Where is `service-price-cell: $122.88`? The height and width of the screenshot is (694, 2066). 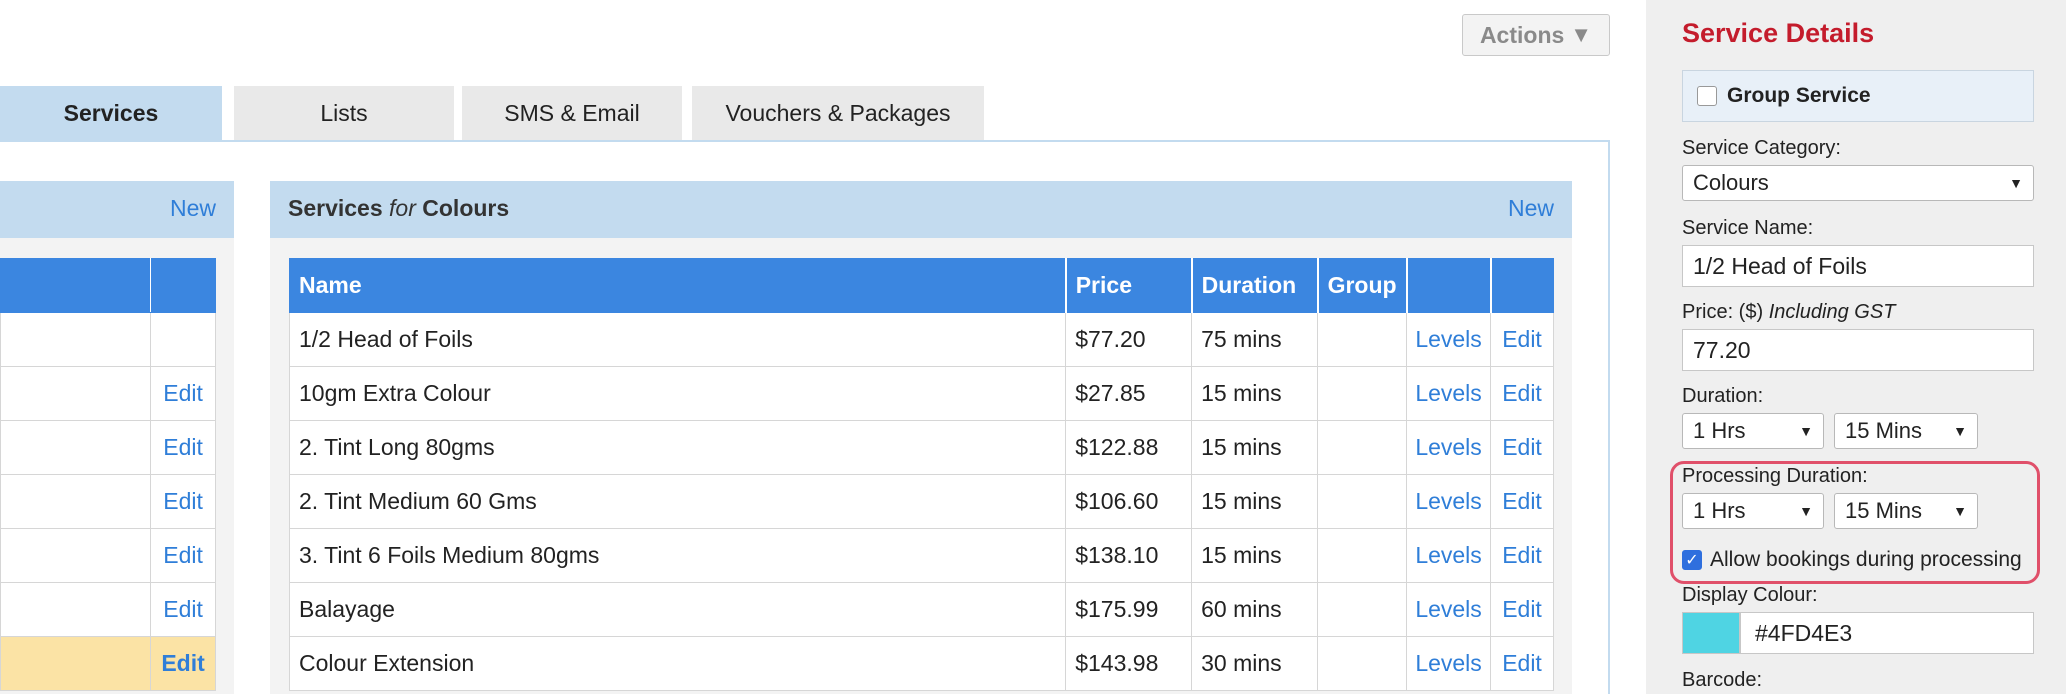 service-price-cell: $122.88 is located at coordinates (1129, 447).